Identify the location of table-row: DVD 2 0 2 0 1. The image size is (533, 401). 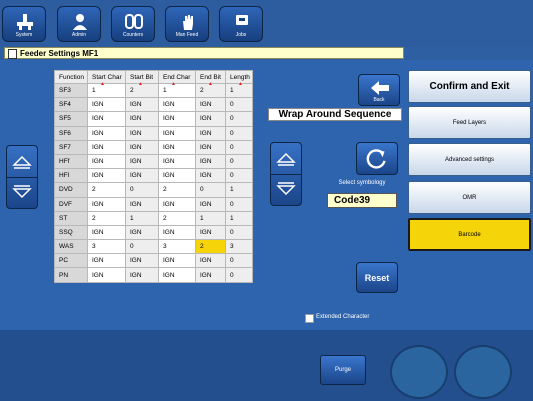
(153, 190).